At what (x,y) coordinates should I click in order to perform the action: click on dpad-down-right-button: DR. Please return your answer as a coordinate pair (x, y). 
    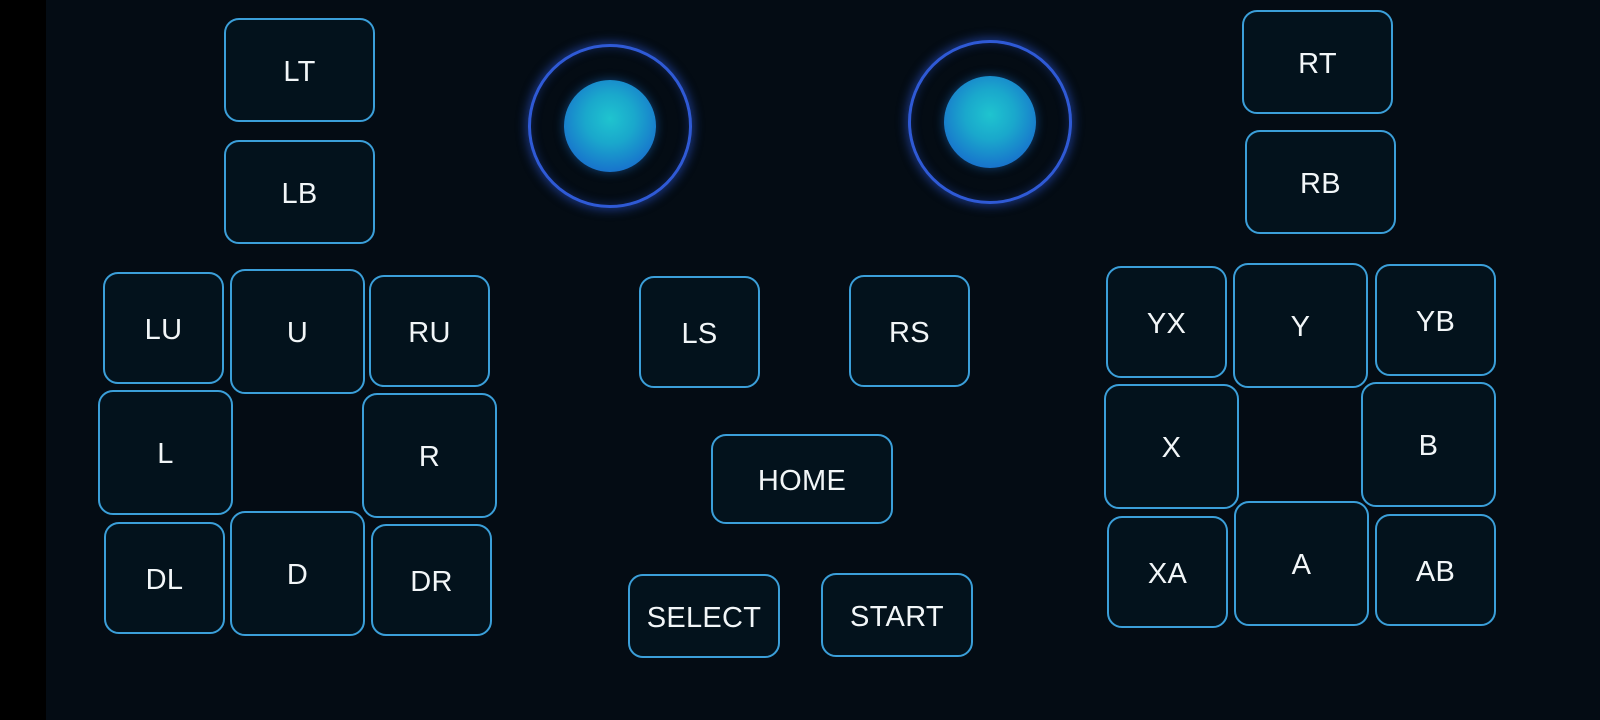
    Looking at the image, I should click on (431, 580).